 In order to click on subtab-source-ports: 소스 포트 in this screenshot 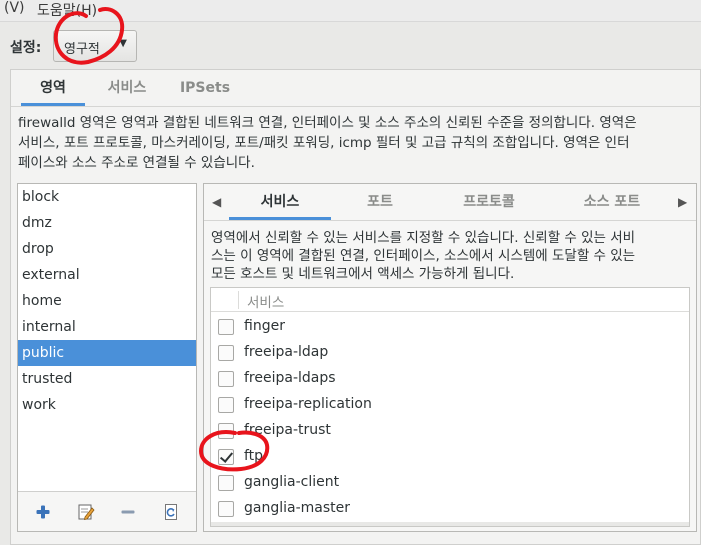, I will do `click(612, 202)`.